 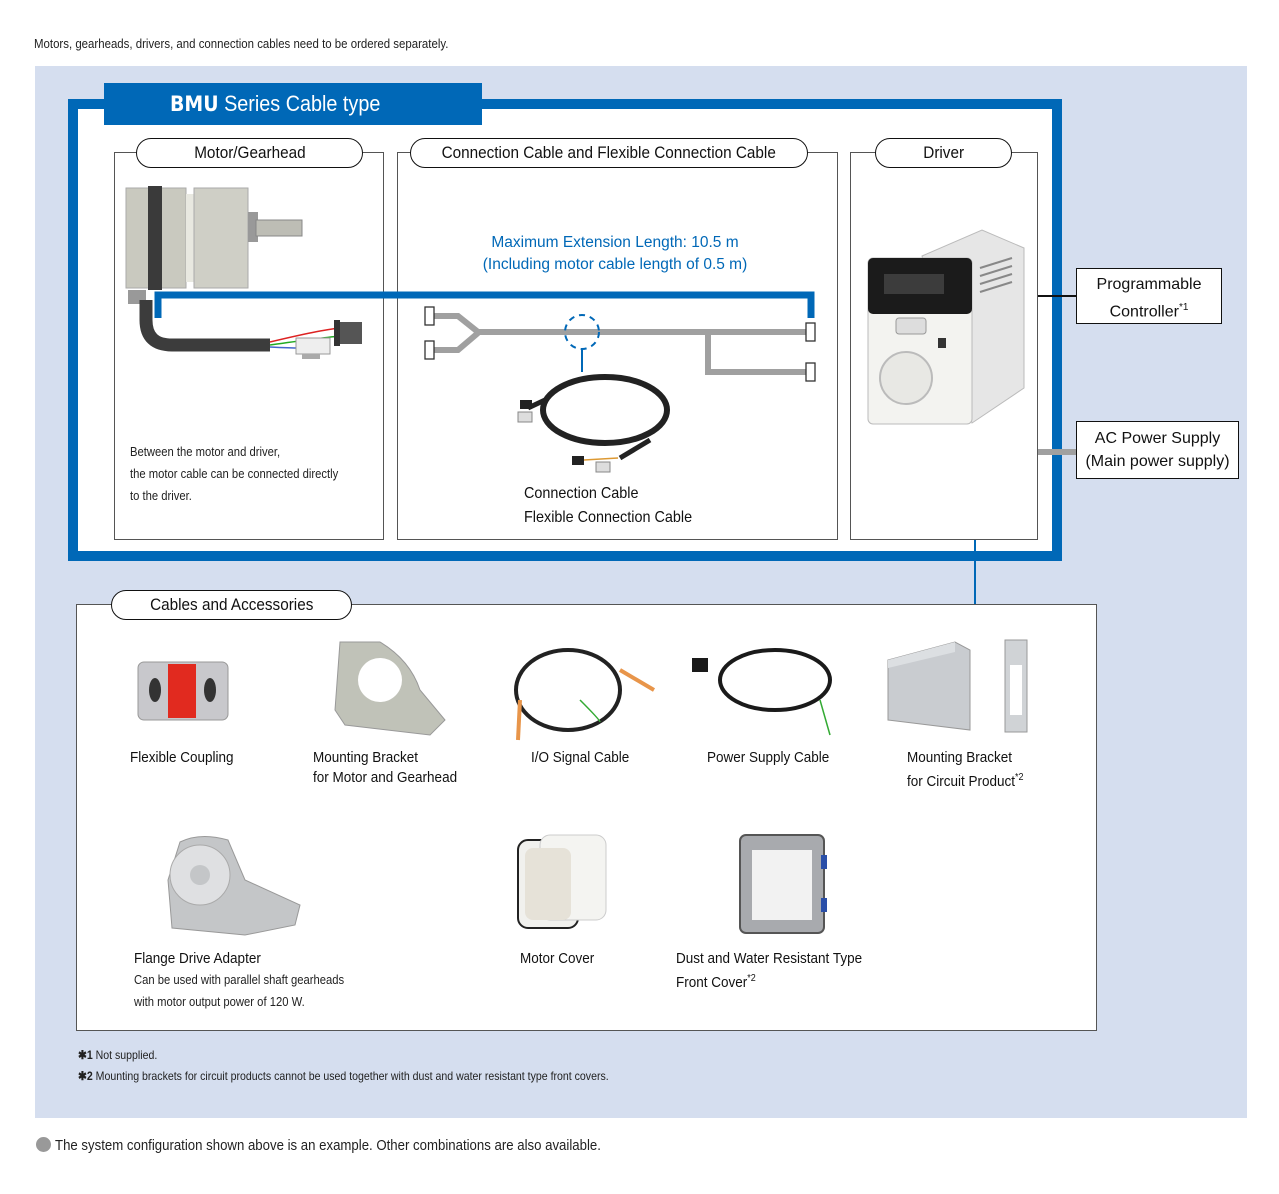 What do you see at coordinates (768, 757) in the screenshot?
I see `accessory-power-supply-cable: Power Supply Cable` at bounding box center [768, 757].